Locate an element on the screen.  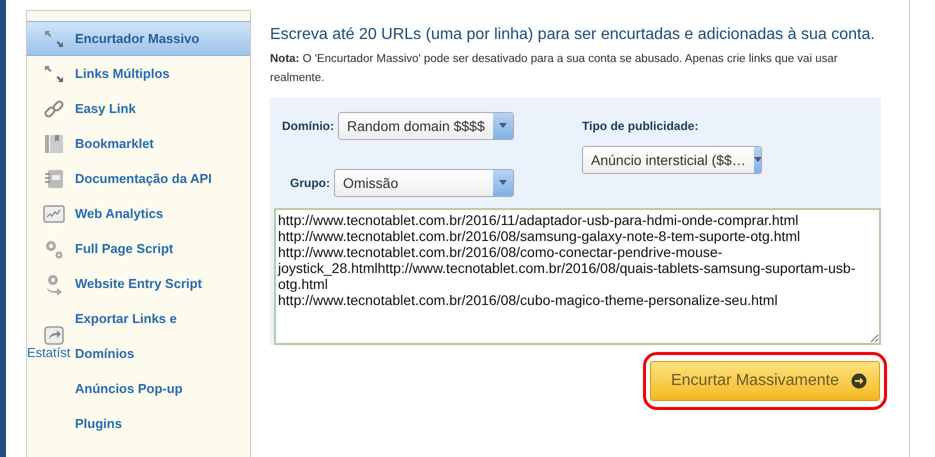
field-label: Grupo: is located at coordinates (310, 183).